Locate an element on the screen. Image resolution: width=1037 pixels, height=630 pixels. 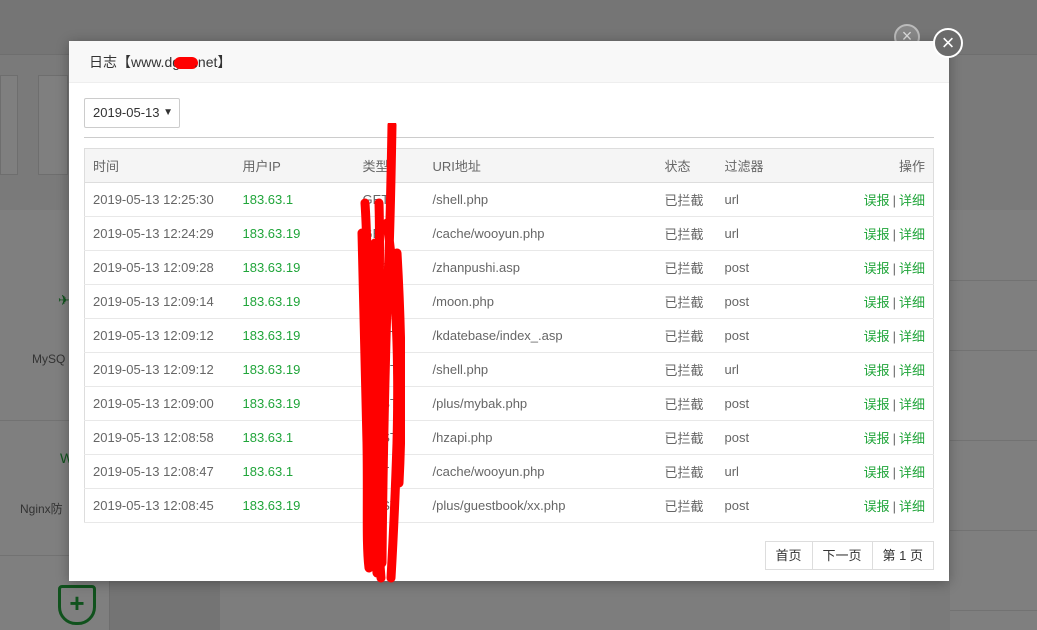
header-status: 状态 is located at coordinates (686, 165).